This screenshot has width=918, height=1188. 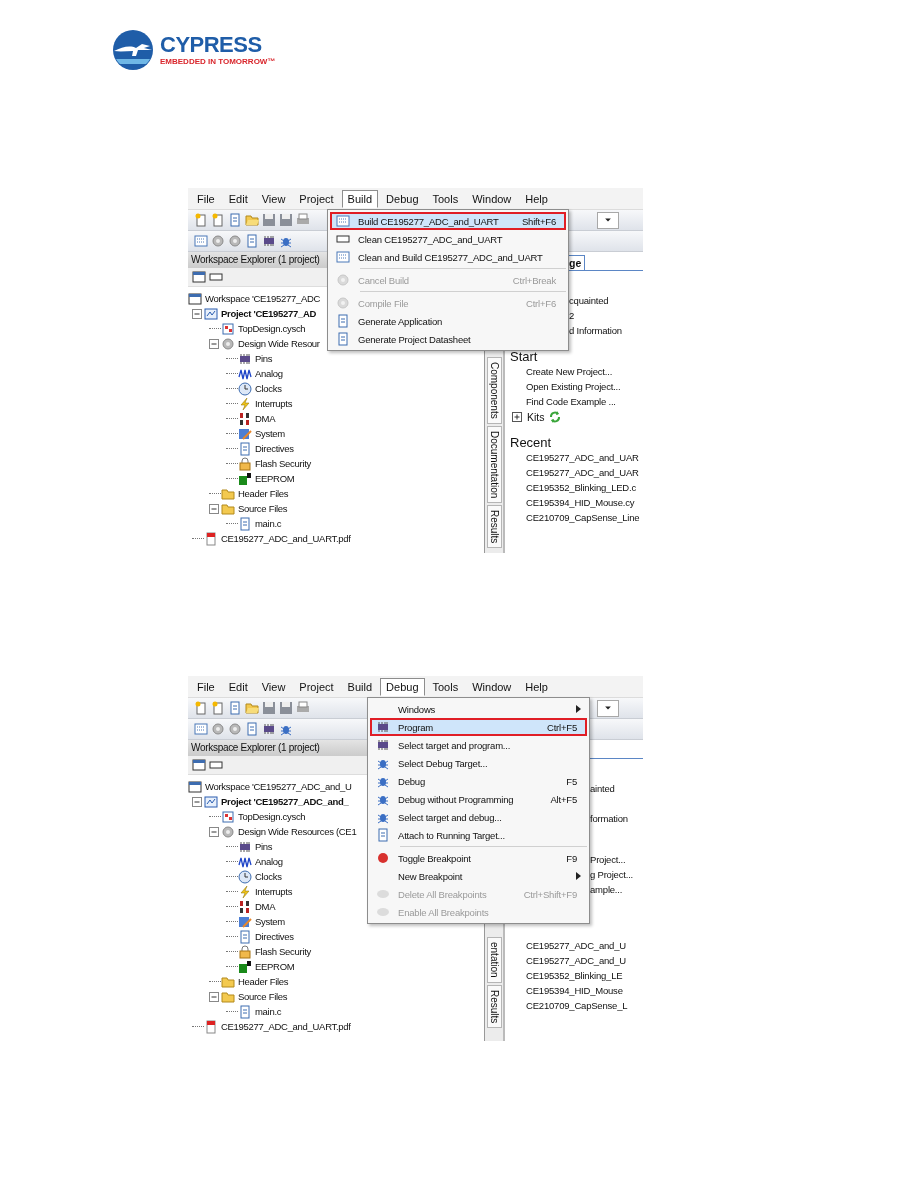 What do you see at coordinates (494, 464) in the screenshot?
I see `side-tab: Documentation` at bounding box center [494, 464].